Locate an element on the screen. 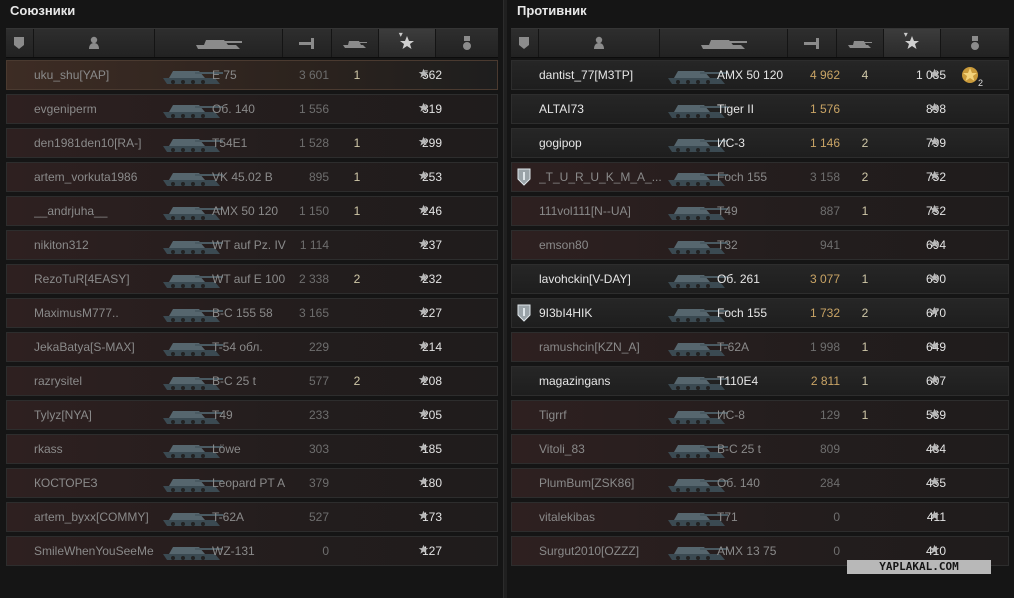 The width and height of the screenshot is (1014, 598). player-row: artem_byxx[COMMY] T-62A 527 173 is located at coordinates (252, 517).